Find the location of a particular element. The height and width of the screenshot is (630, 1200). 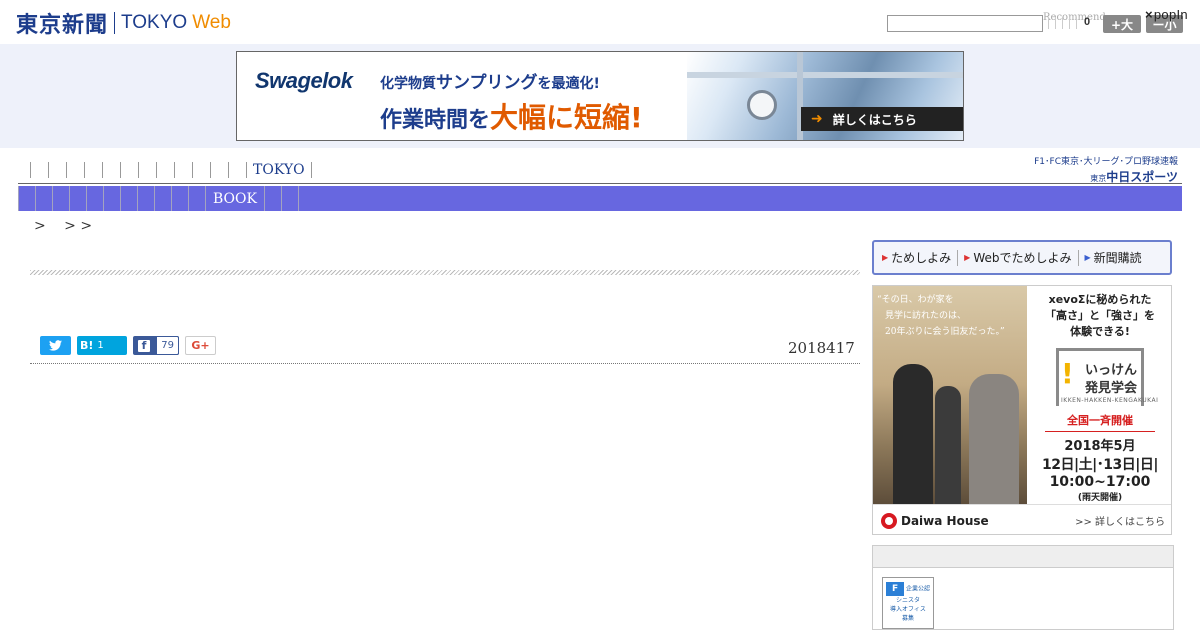

ad-brand-logo: Swagelok is located at coordinates (304, 80).